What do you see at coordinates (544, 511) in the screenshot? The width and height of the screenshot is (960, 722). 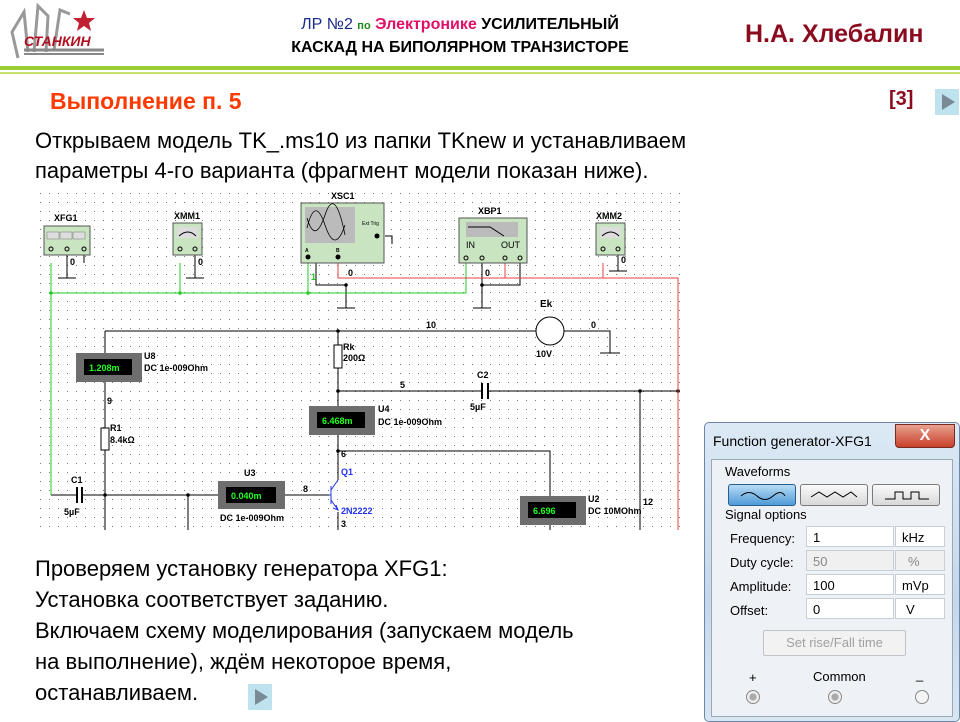 I see `u2-reading: 6.696` at bounding box center [544, 511].